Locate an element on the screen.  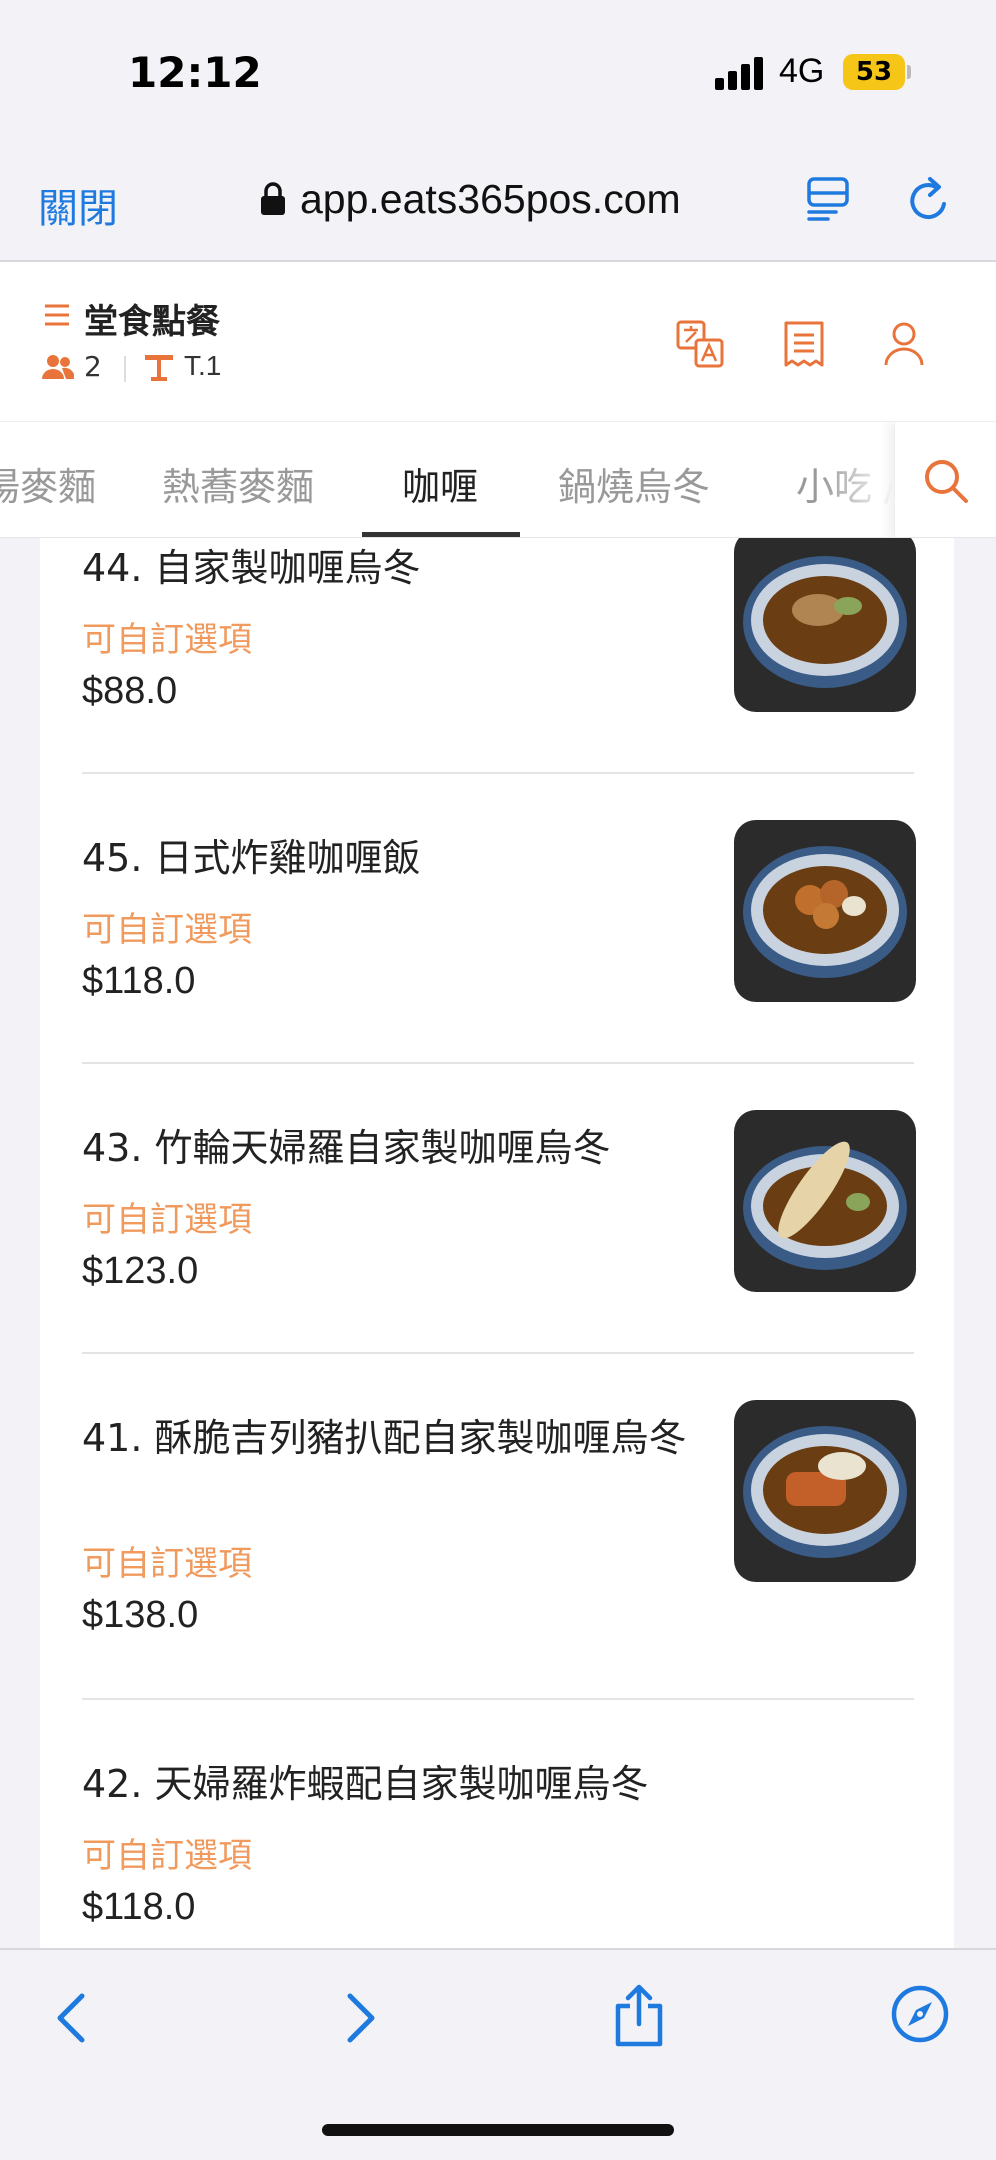
back-icon is located at coordinates (72, 2018).